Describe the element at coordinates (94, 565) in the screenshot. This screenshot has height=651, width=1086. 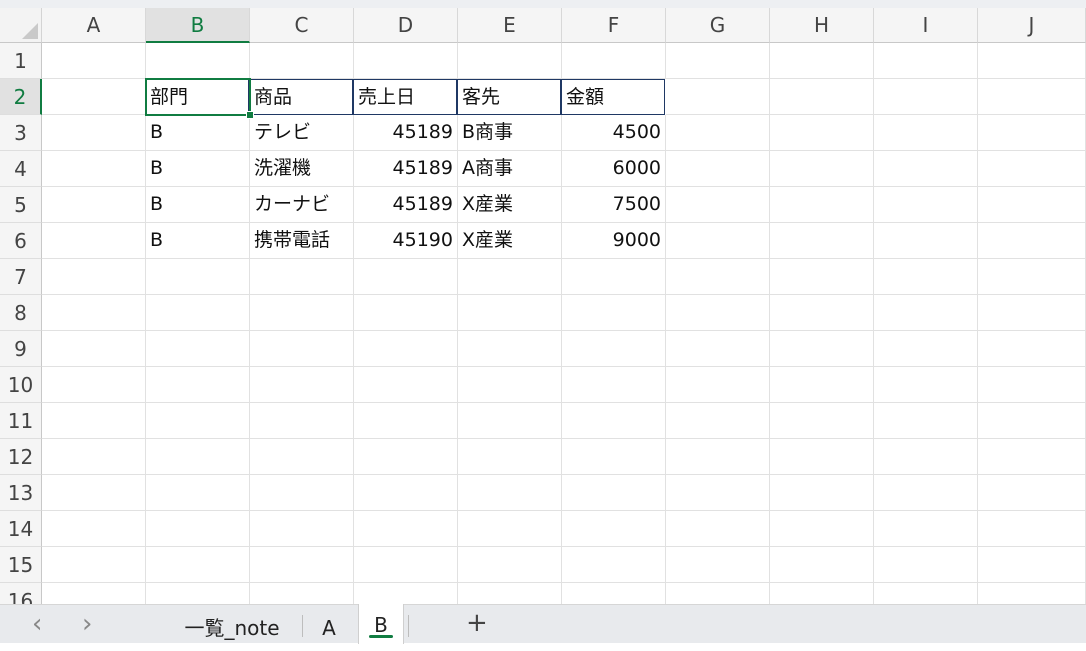
I see `cell-a15` at that location.